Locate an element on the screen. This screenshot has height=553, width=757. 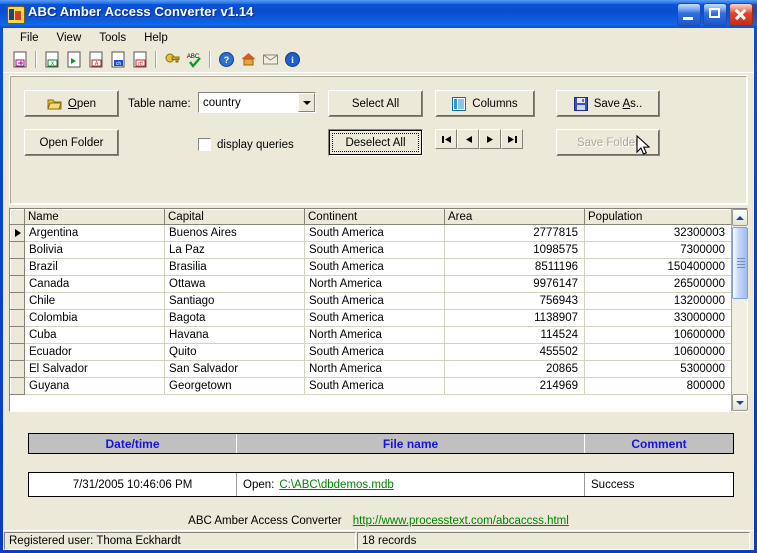
cell-area: 8511196 is located at coordinates (514, 267).